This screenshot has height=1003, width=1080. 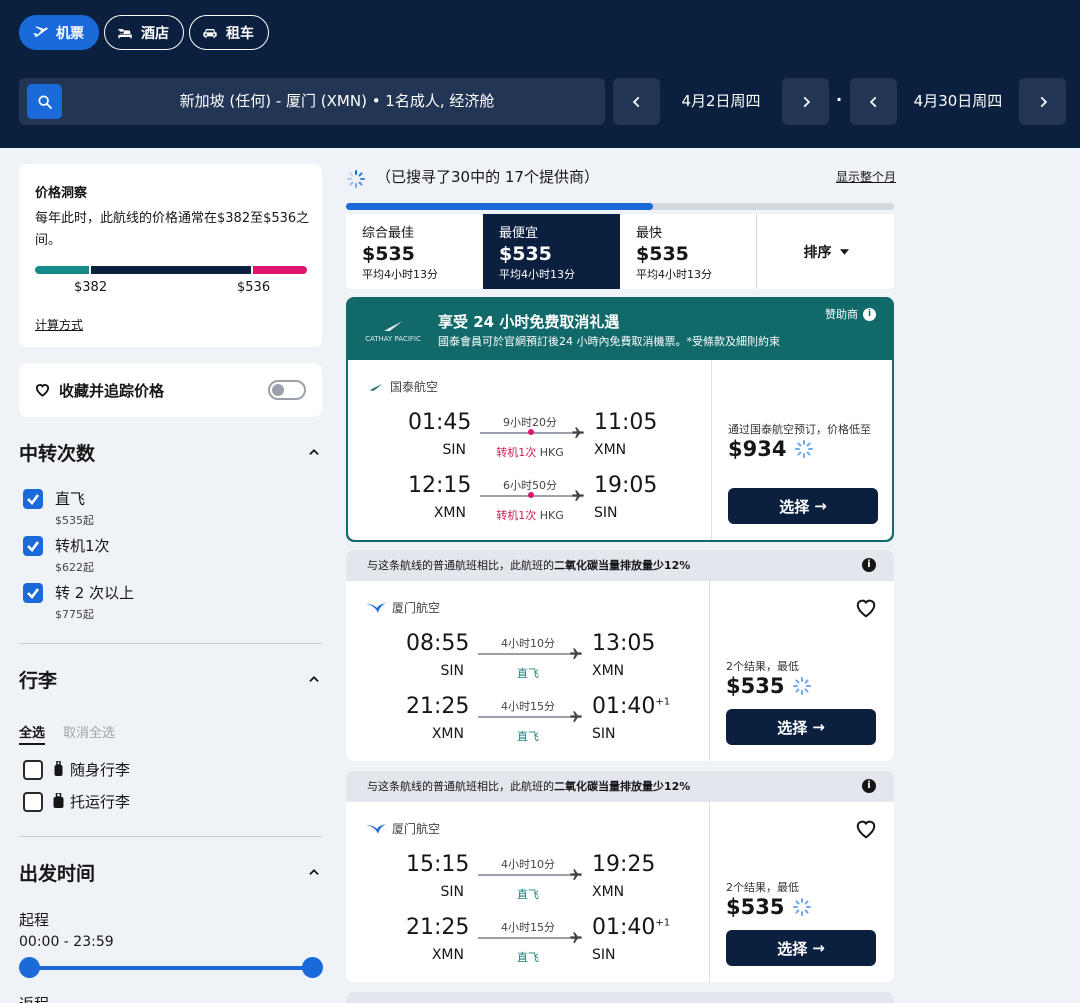 What do you see at coordinates (449, 513) in the screenshot?
I see `dep-airport: XMN` at bounding box center [449, 513].